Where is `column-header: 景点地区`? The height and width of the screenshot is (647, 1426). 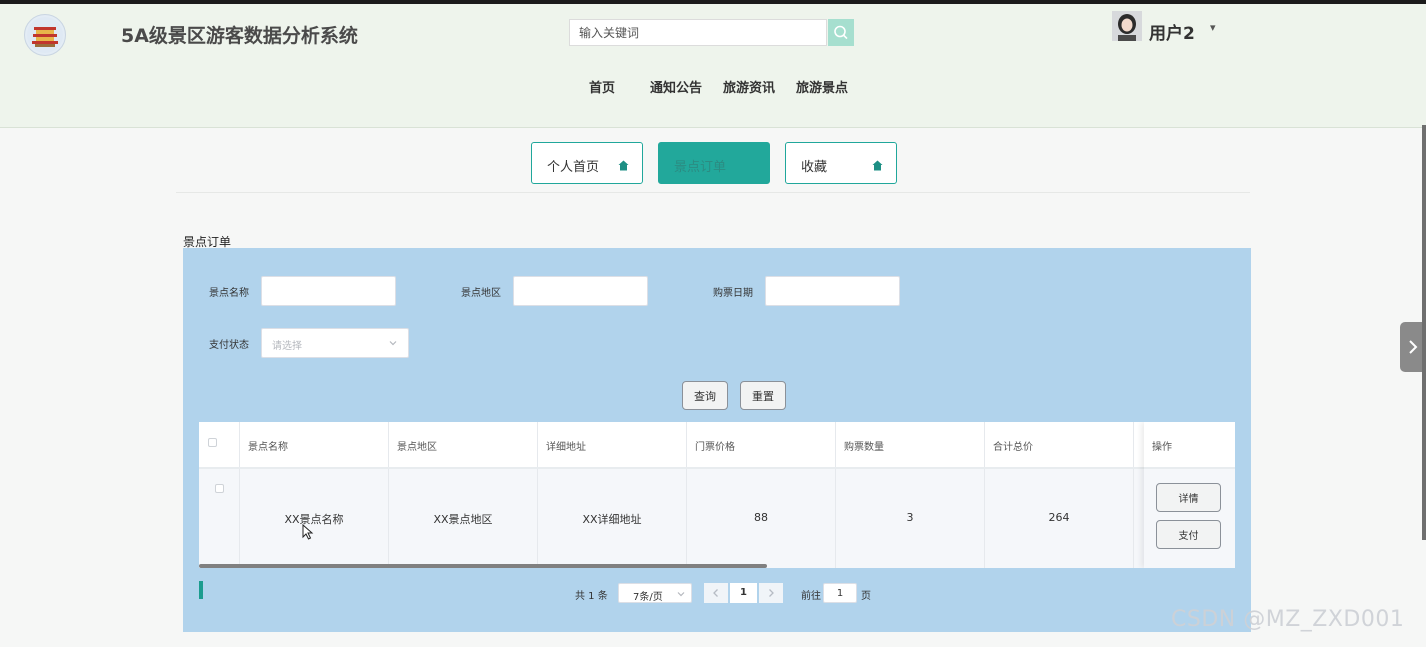
column-header: 景点地区 is located at coordinates (417, 447).